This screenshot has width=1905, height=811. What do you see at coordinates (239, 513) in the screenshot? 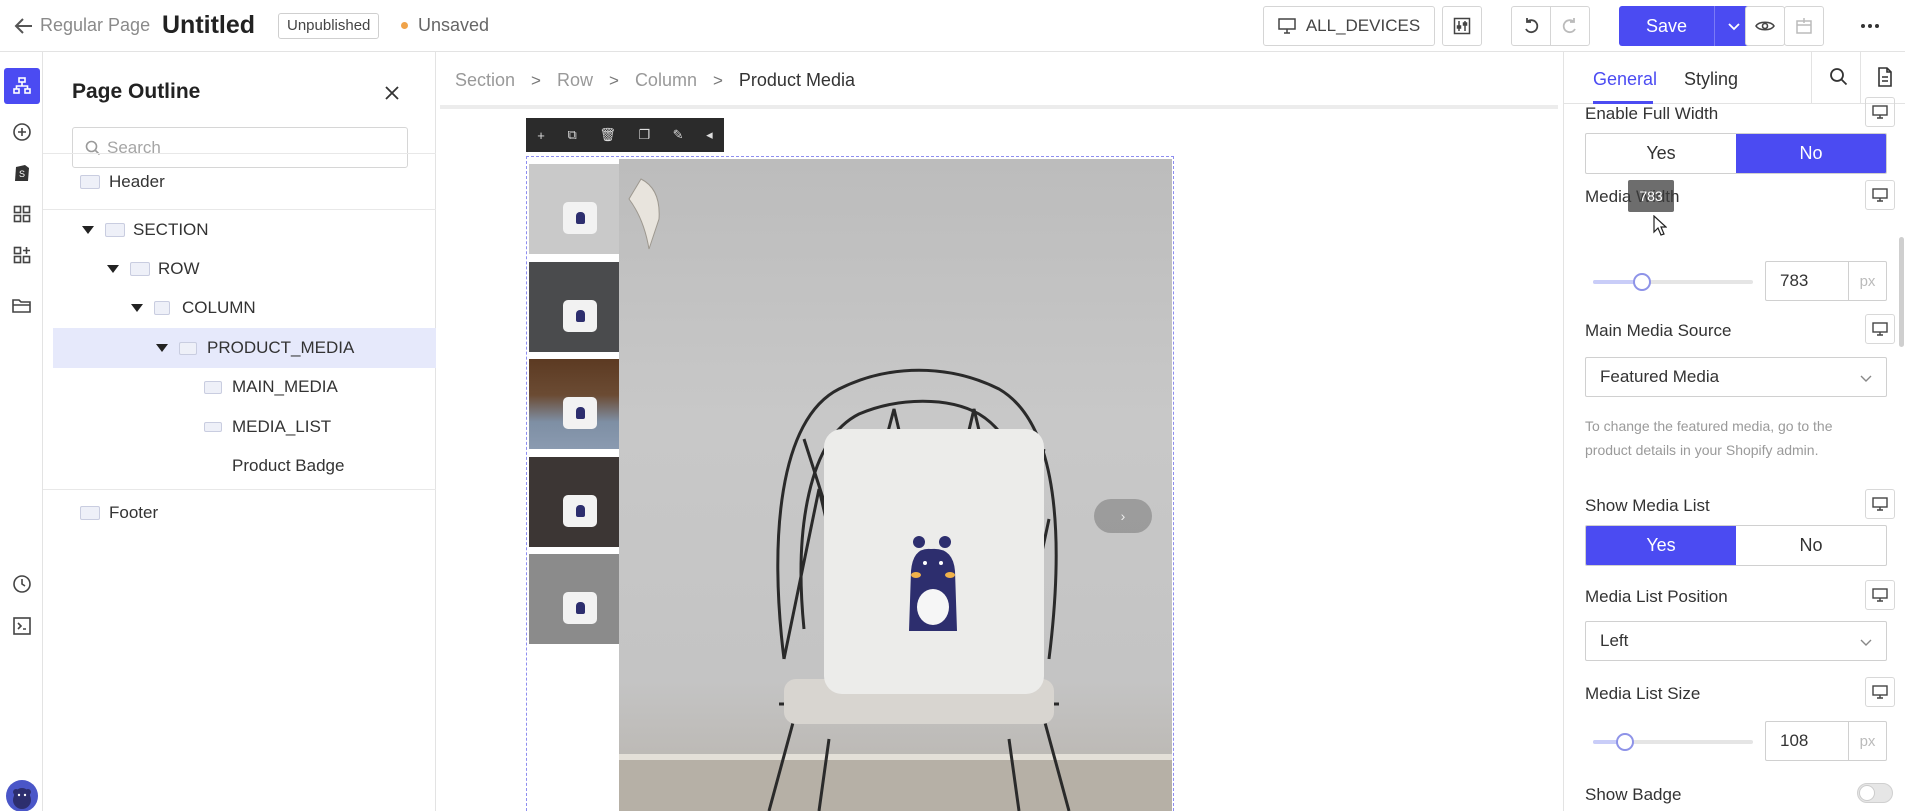
I see `outline-item-footer: Footer` at bounding box center [239, 513].